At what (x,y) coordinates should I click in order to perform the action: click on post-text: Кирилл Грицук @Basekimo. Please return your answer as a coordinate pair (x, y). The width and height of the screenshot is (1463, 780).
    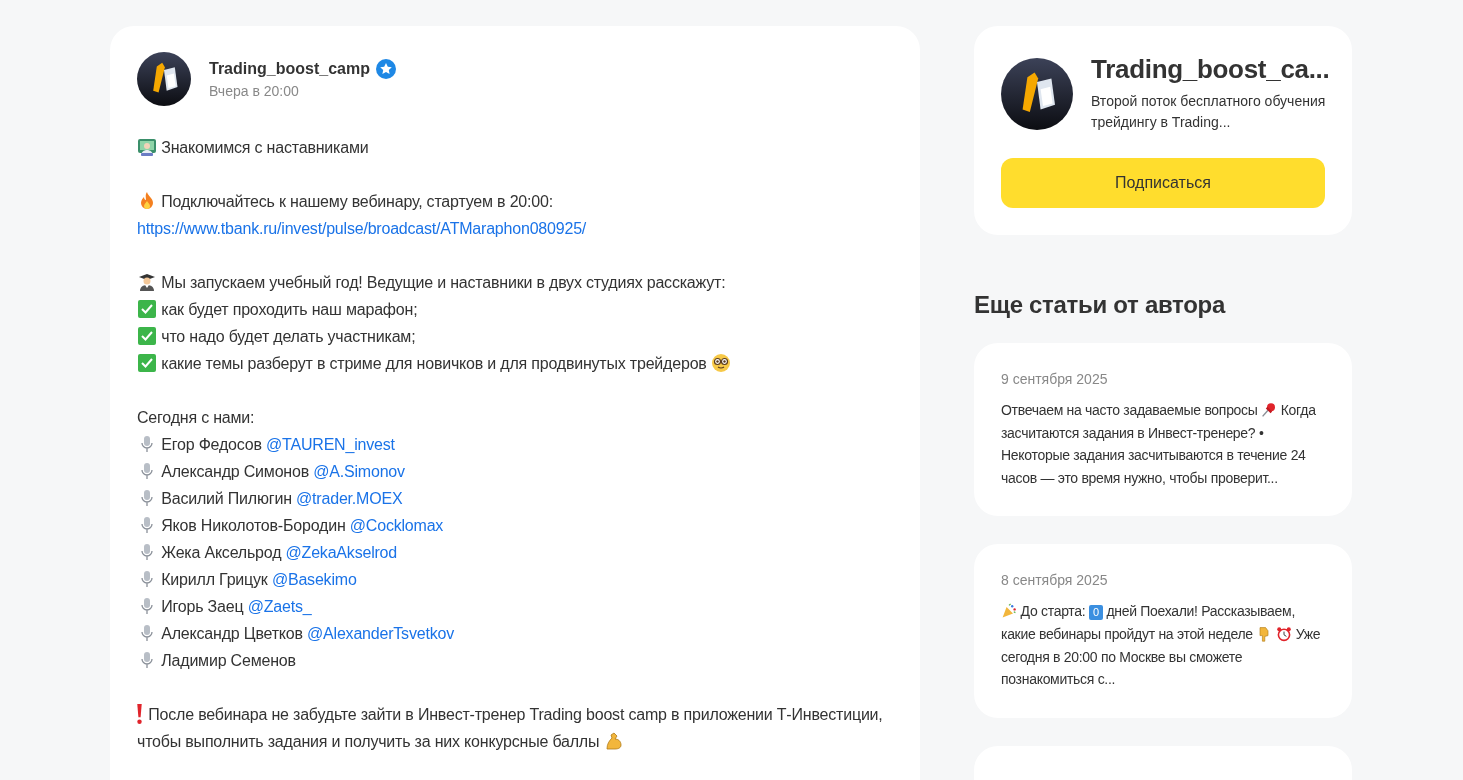
    Looking at the image, I should click on (247, 579).